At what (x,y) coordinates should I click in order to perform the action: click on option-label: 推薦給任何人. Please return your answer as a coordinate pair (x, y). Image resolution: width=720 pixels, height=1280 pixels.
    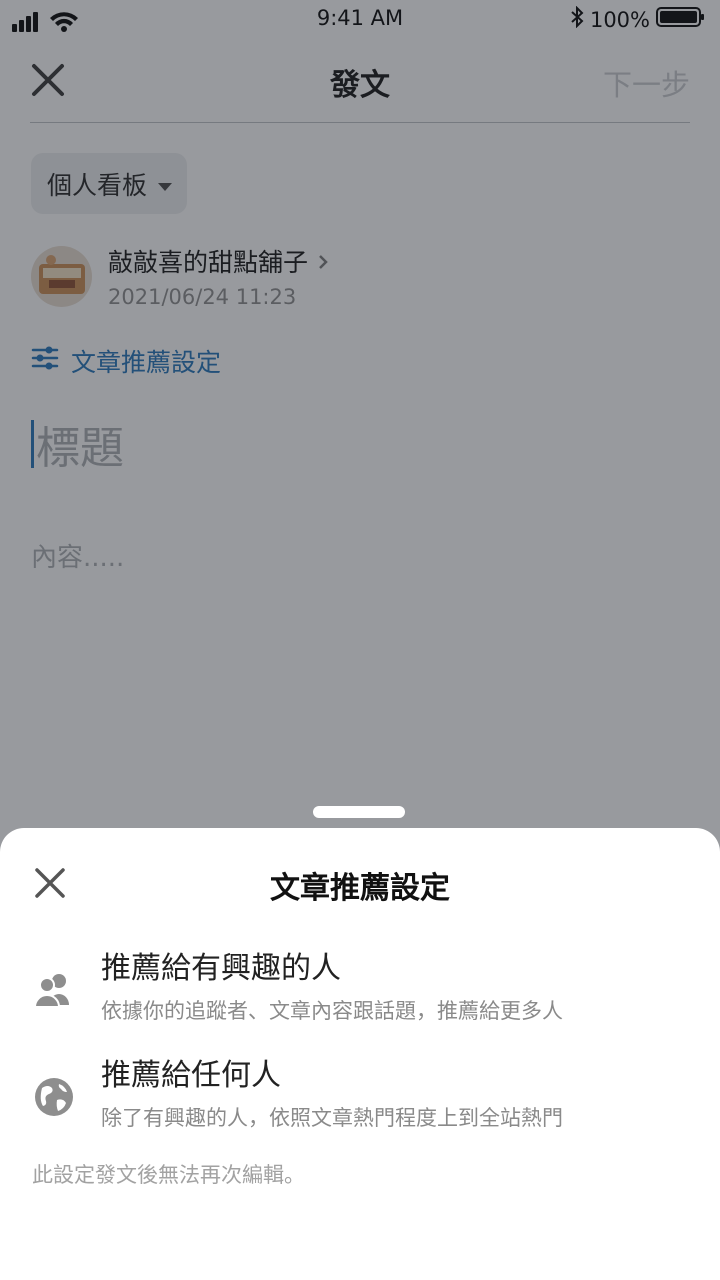
    Looking at the image, I should click on (191, 1075).